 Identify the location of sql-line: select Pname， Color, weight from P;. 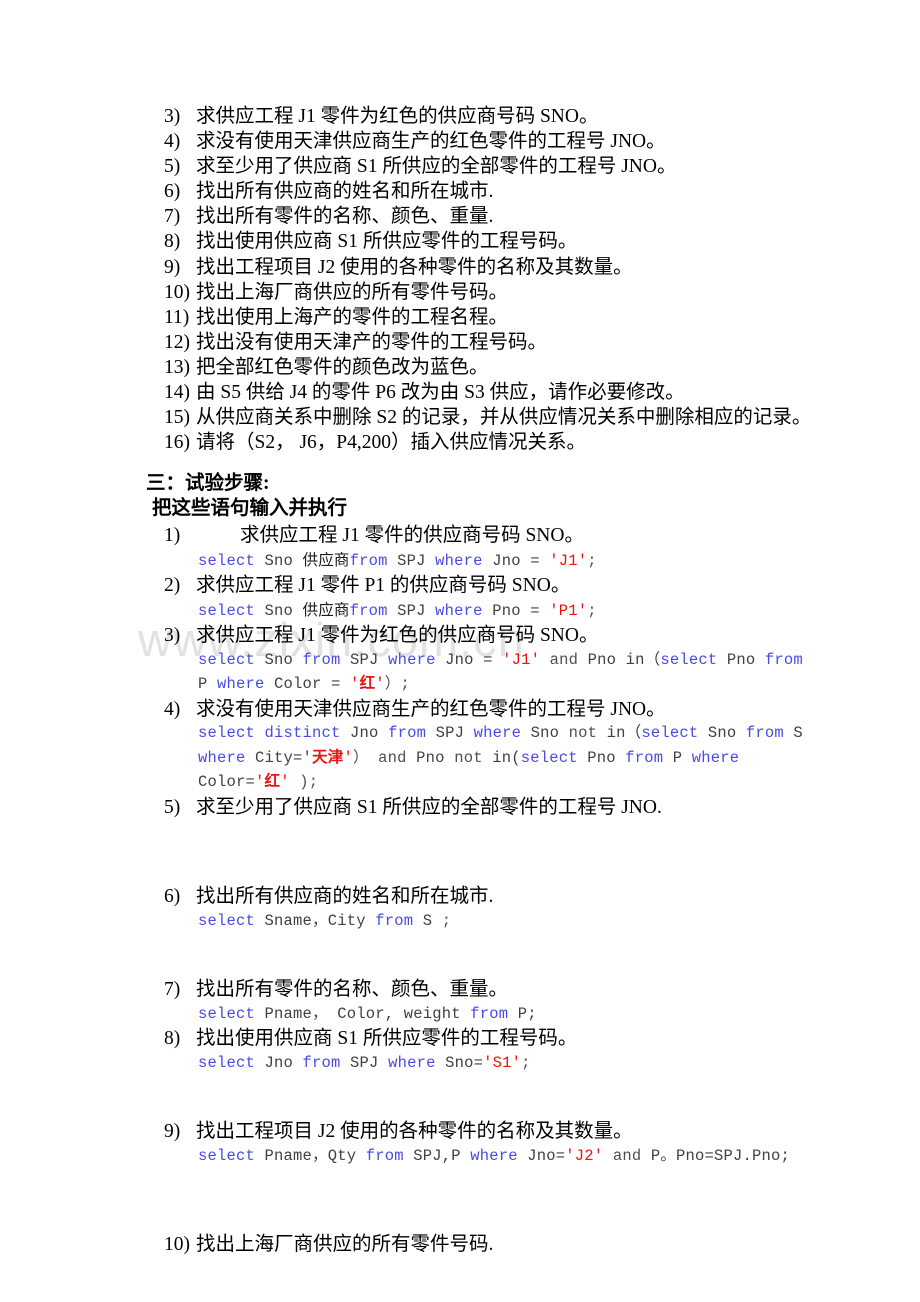
(511, 1015).